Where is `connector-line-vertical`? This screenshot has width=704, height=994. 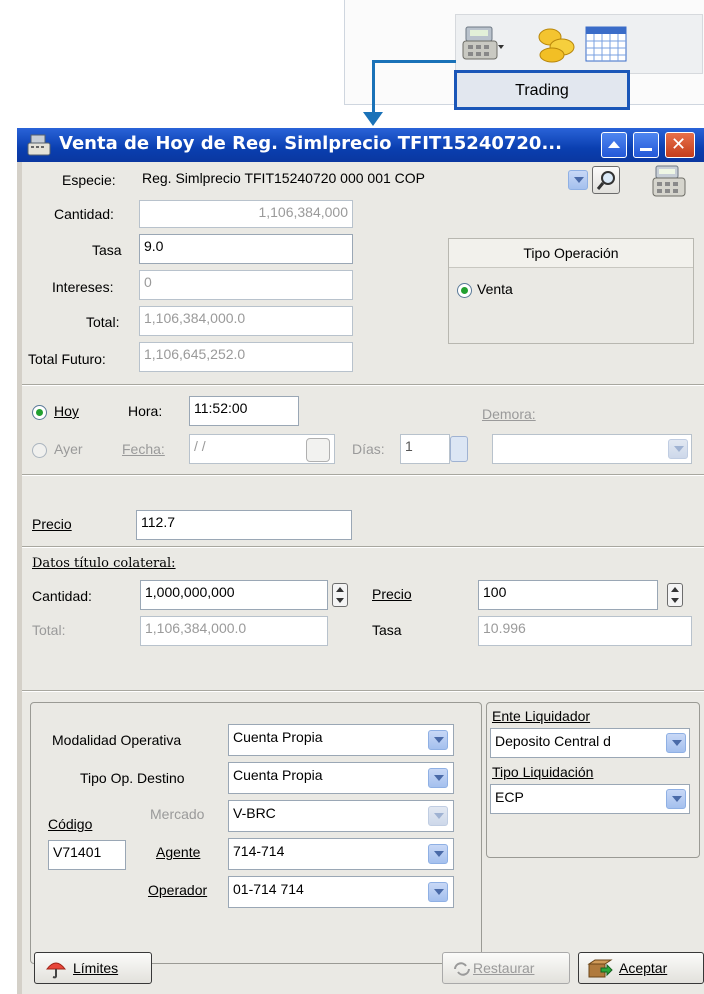 connector-line-vertical is located at coordinates (373, 89).